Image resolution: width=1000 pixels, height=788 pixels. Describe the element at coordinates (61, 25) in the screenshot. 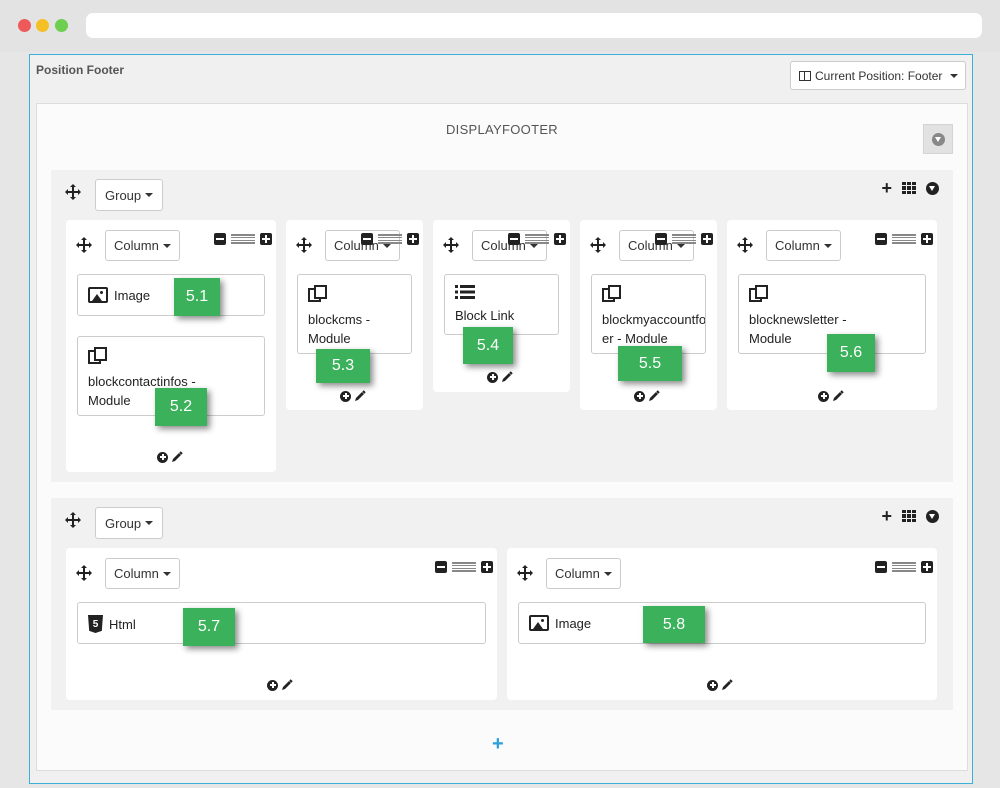

I see `maximize-window-dot` at that location.